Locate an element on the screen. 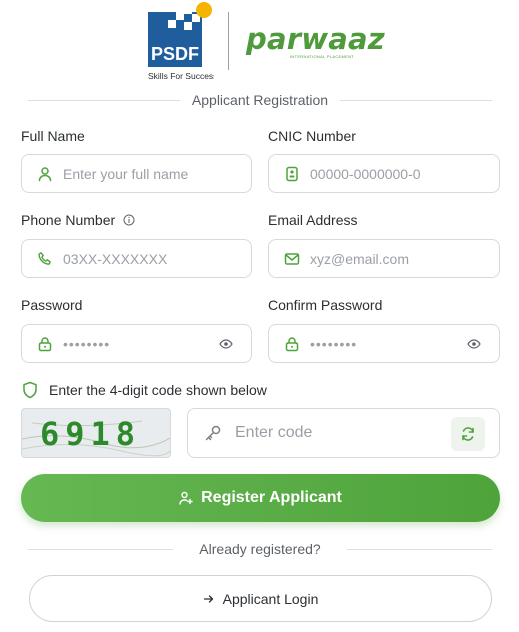 This screenshot has width=519, height=632. captcha-image: 6918 is located at coordinates (96, 433).